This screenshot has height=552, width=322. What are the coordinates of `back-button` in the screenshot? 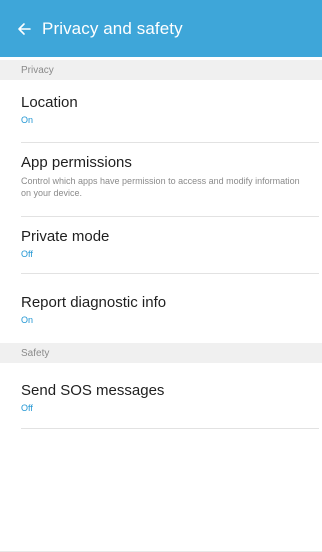 It's located at (24, 28).